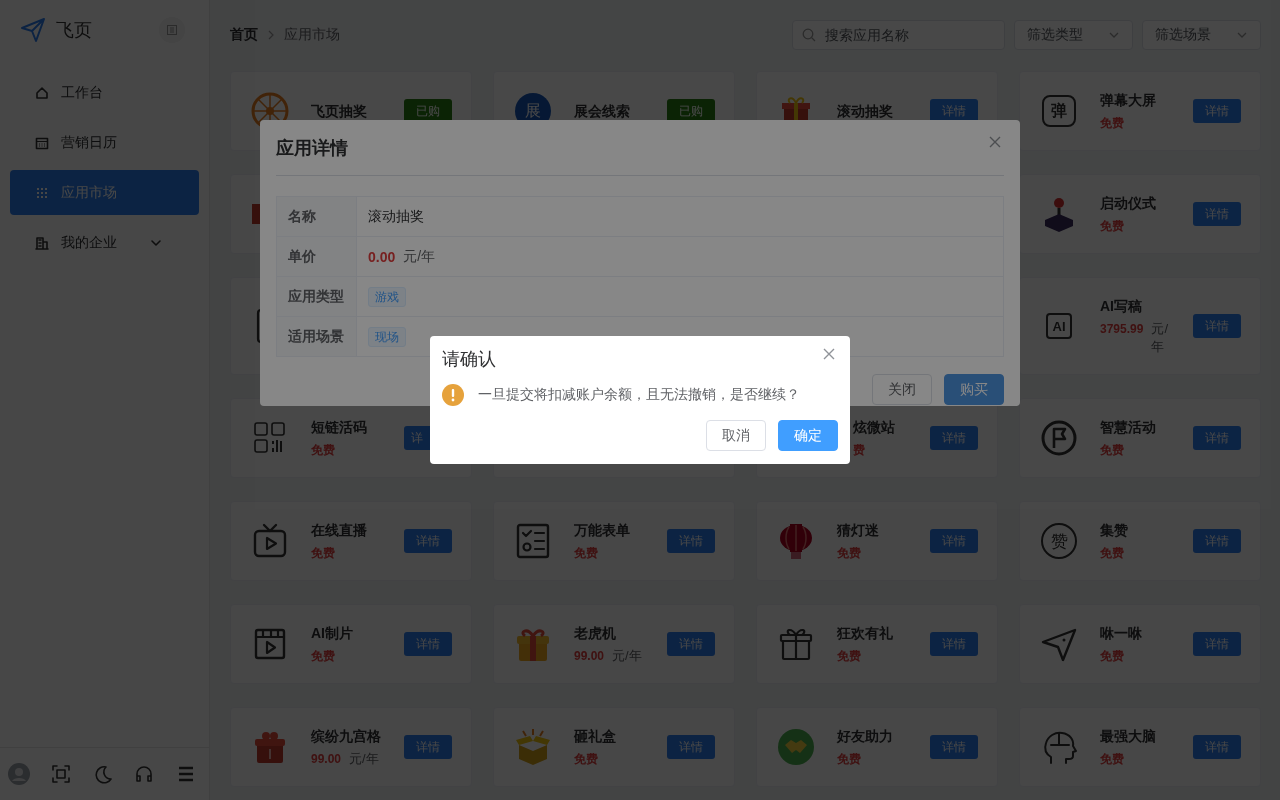 This screenshot has height=800, width=1280. Describe the element at coordinates (33, 30) in the screenshot. I see `paper-plane-icon` at that location.